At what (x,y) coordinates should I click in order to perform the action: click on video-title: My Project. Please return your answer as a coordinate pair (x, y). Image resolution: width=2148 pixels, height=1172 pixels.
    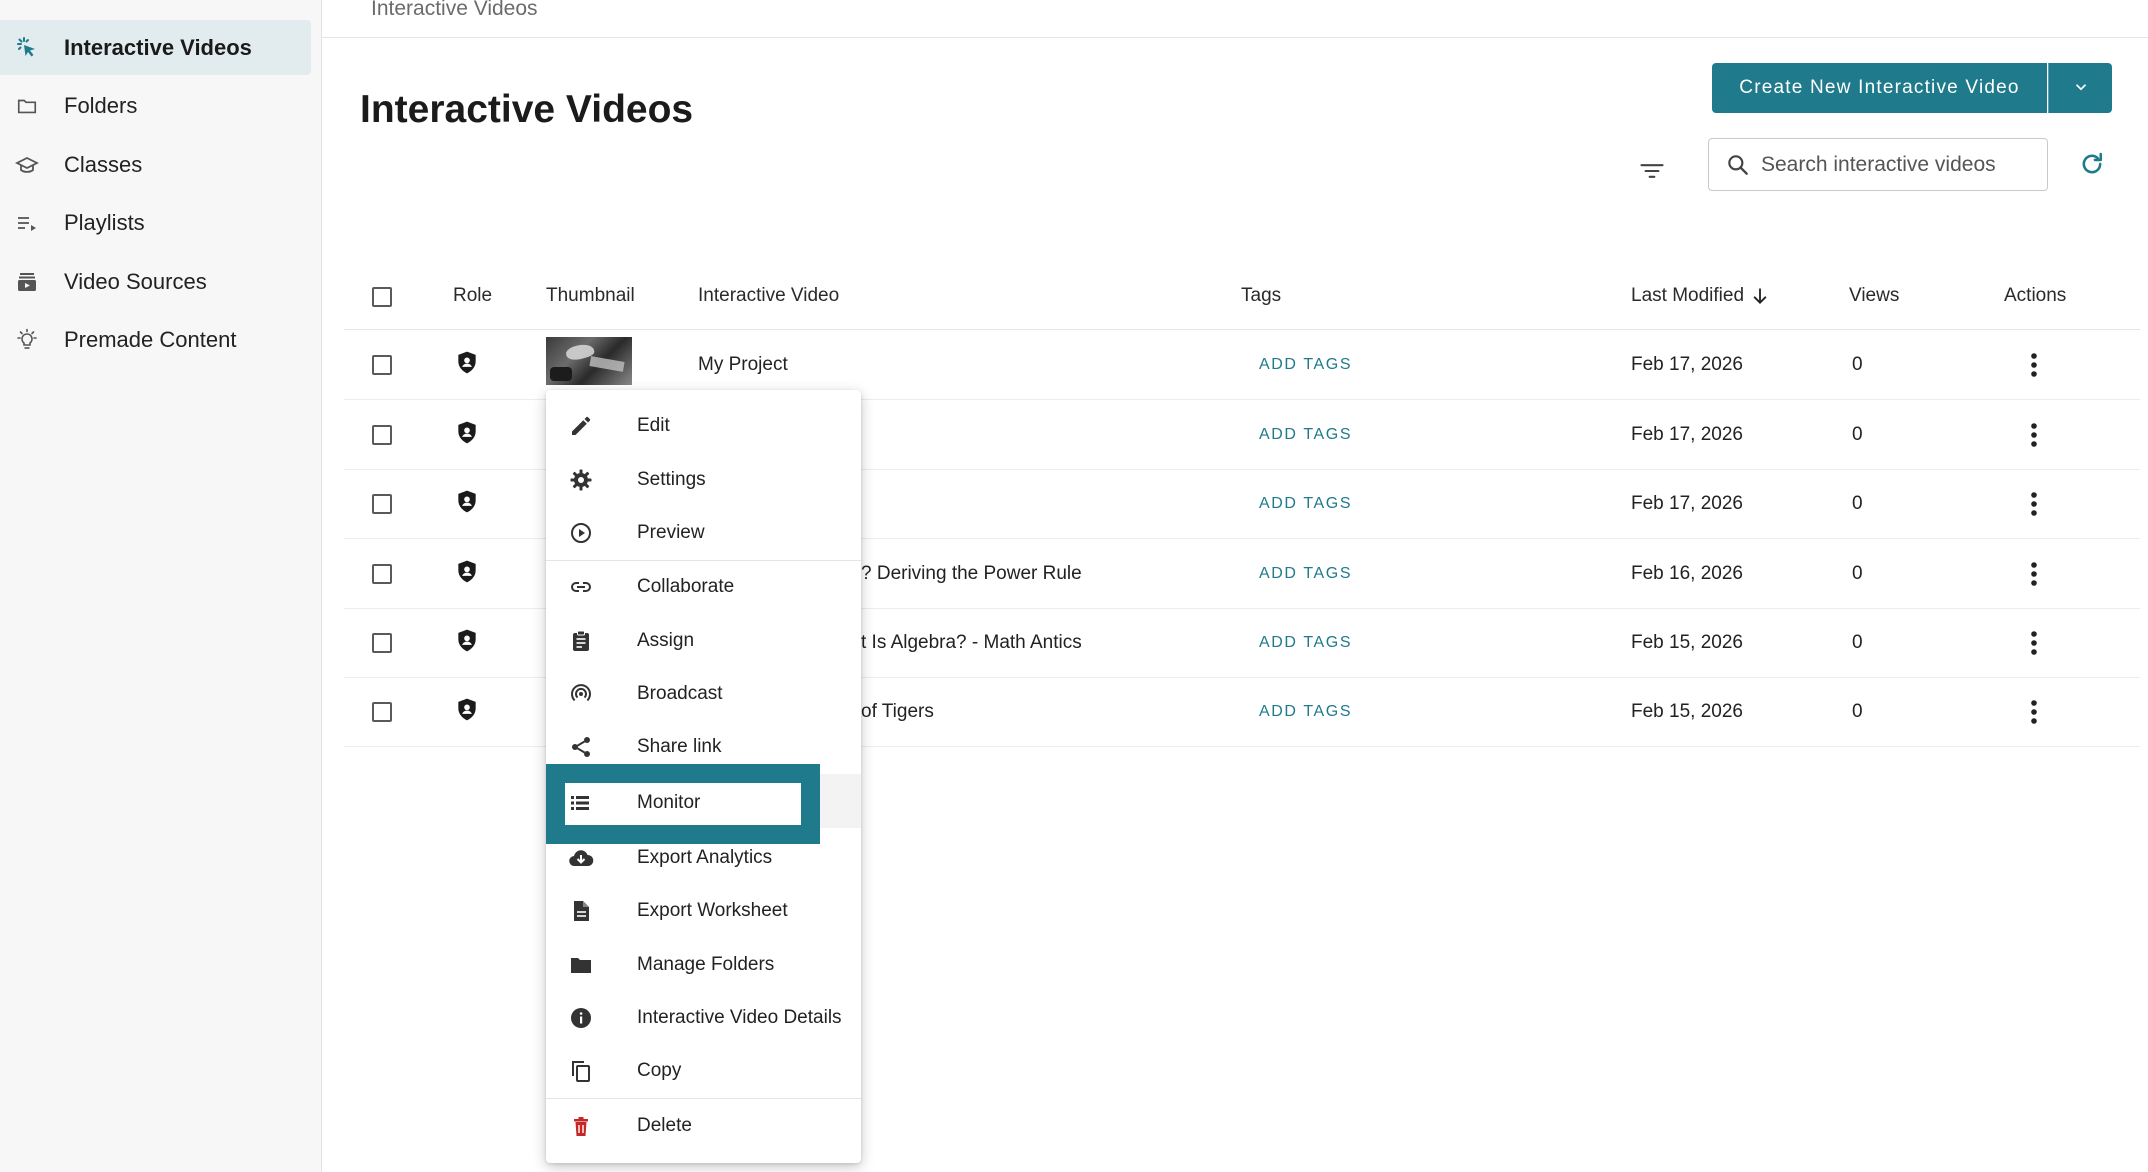
    Looking at the image, I should click on (743, 365).